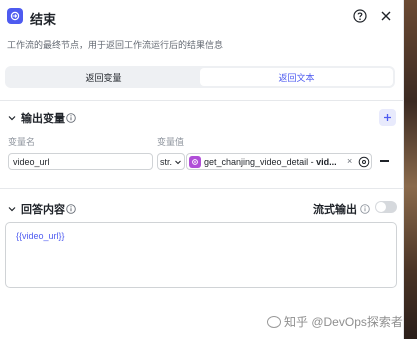 This screenshot has height=339, width=417. Describe the element at coordinates (43, 19) in the screenshot. I see `panel-title: 结束` at that location.